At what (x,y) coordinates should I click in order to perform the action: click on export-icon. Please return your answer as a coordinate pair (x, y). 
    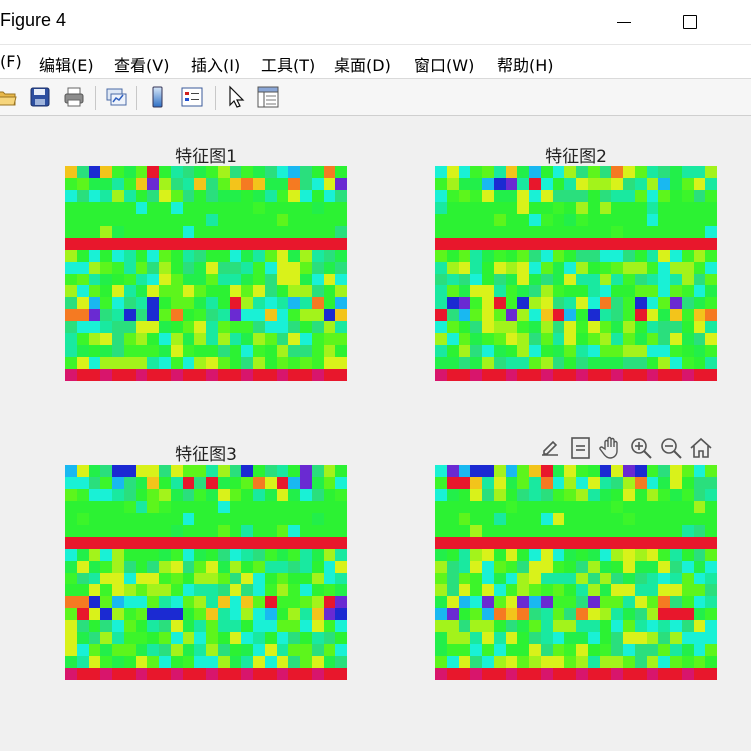
    Looking at the image, I should click on (551, 448).